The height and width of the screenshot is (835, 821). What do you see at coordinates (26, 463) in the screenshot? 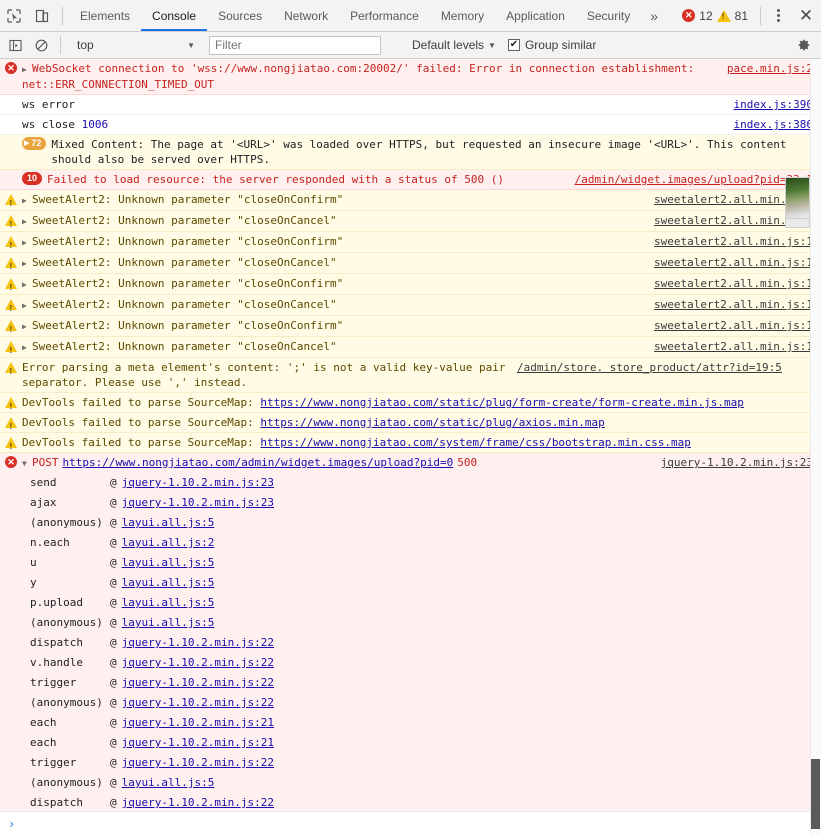
I see `collapse-arrow-icon: ▼` at bounding box center [26, 463].